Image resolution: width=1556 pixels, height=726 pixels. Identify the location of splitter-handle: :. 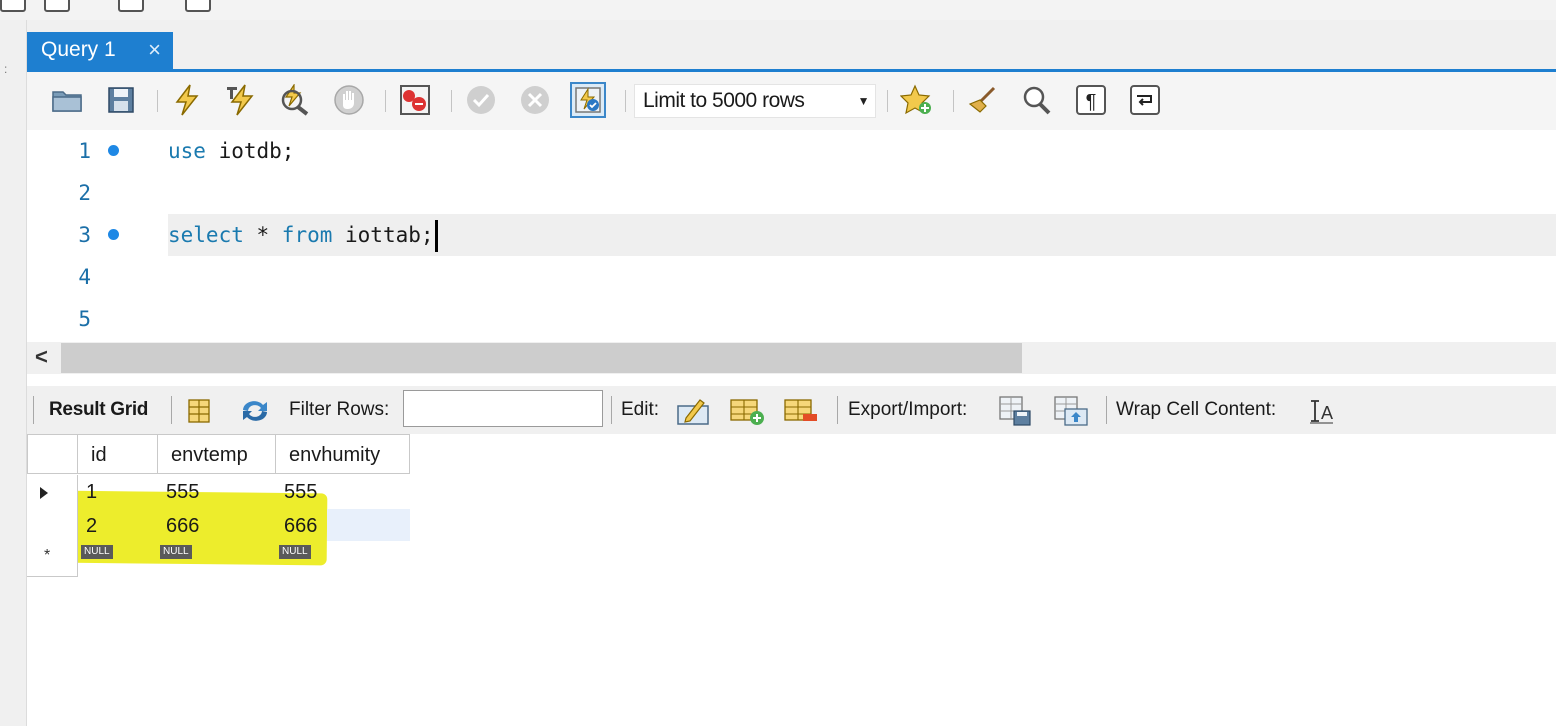
(5, 69).